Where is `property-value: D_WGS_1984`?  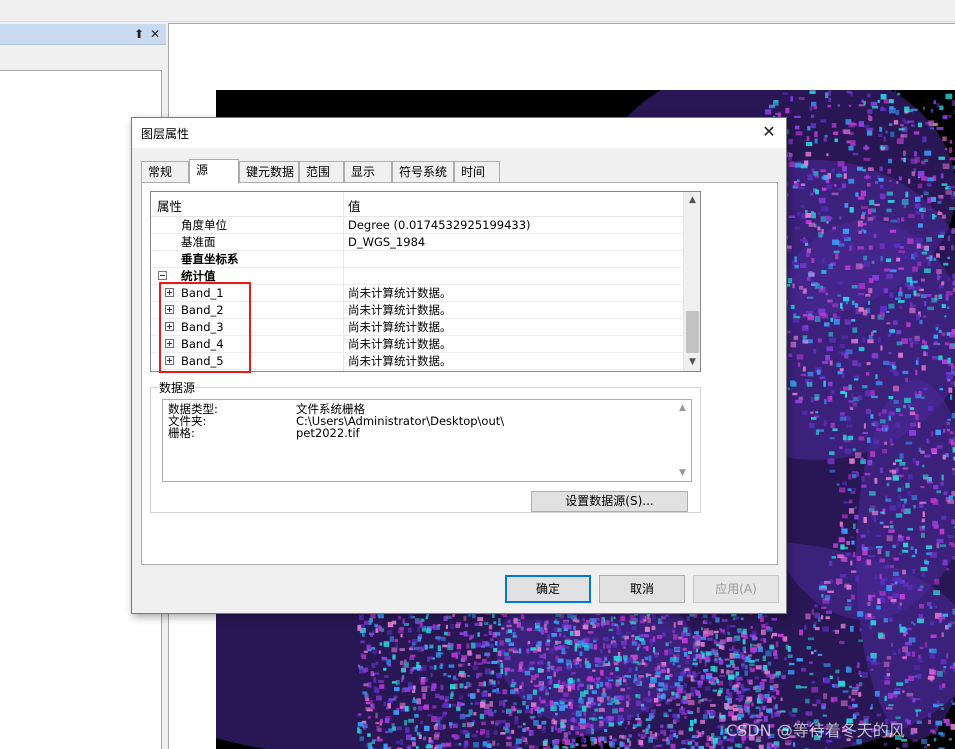
property-value: D_WGS_1984 is located at coordinates (387, 242).